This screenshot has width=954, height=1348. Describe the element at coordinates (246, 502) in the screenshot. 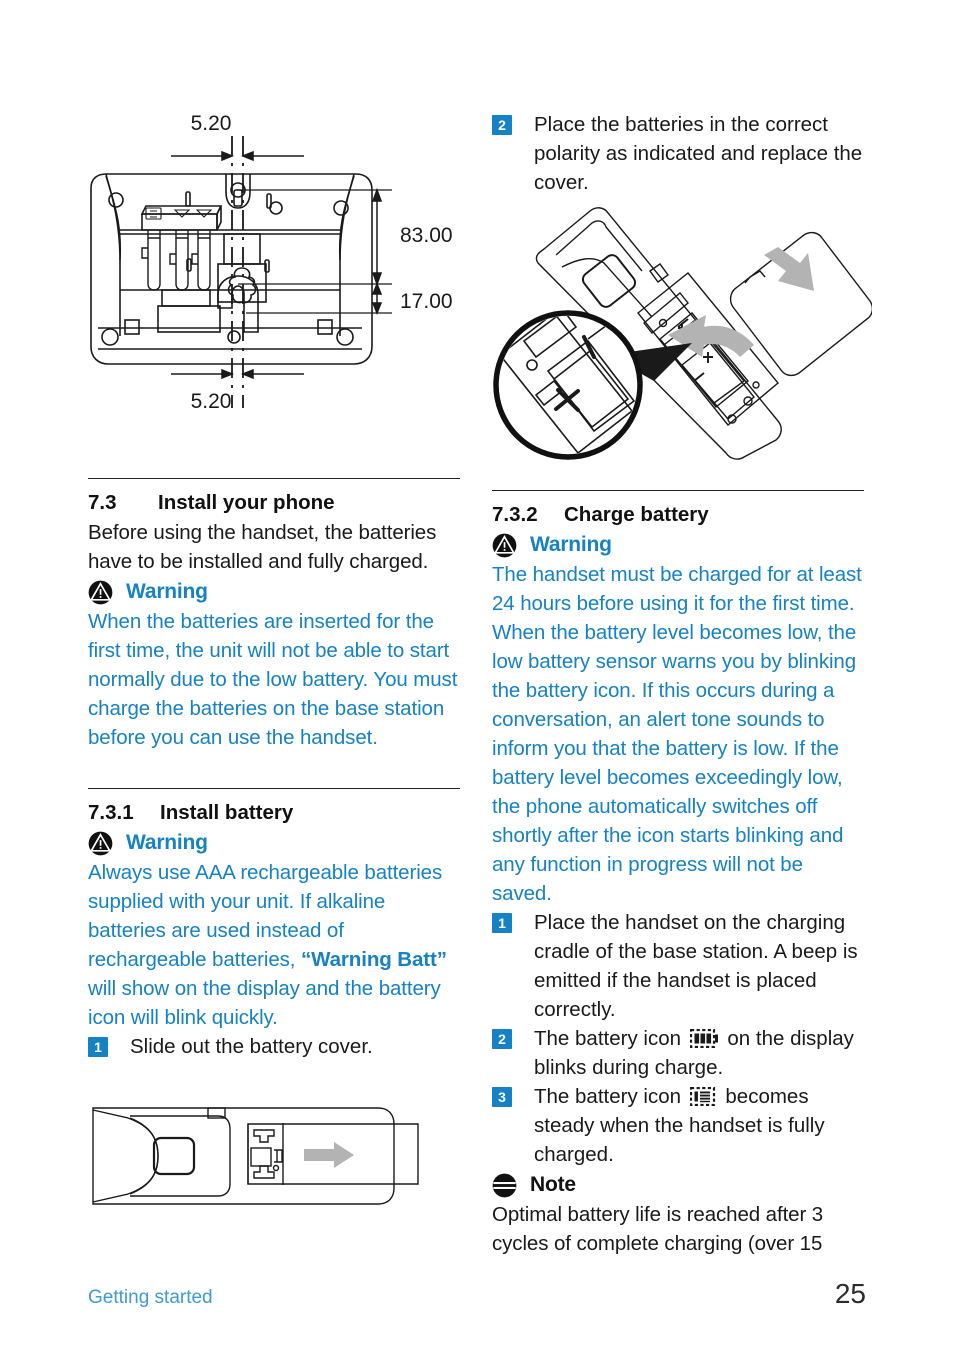

I see `section-title: Install your phone` at that location.